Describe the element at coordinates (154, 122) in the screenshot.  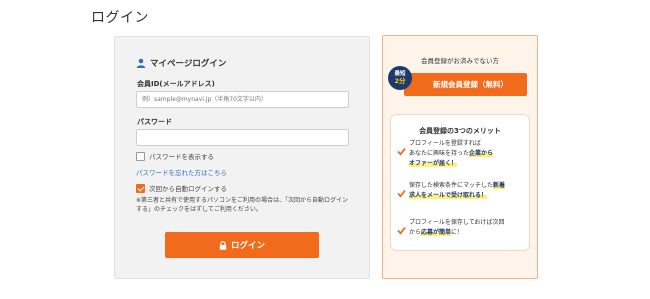
I see `password-label: パスワード` at that location.